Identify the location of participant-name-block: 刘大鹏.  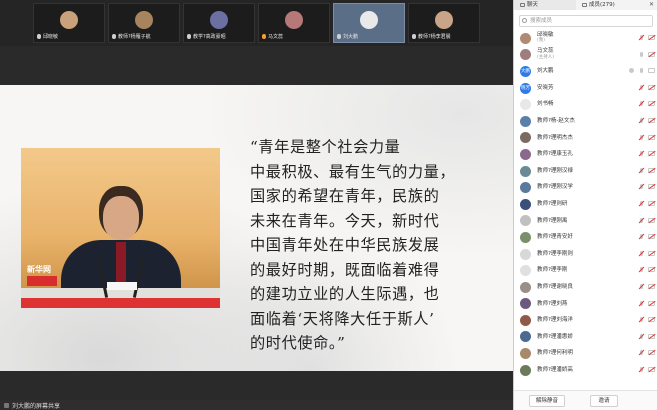
(545, 71).